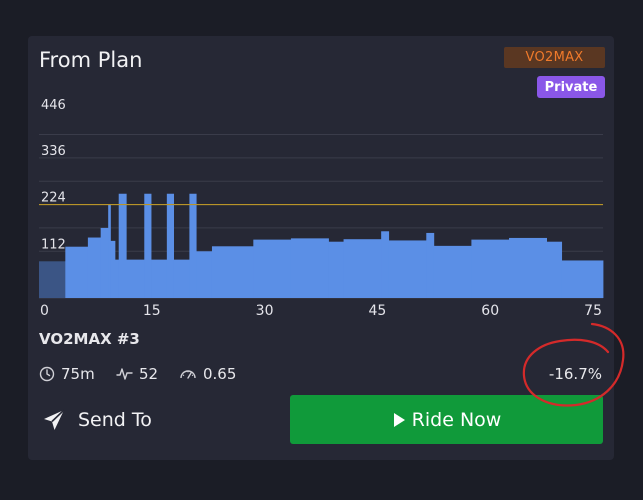 The height and width of the screenshot is (500, 643). What do you see at coordinates (377, 311) in the screenshot?
I see `x-tick-label: 45` at bounding box center [377, 311].